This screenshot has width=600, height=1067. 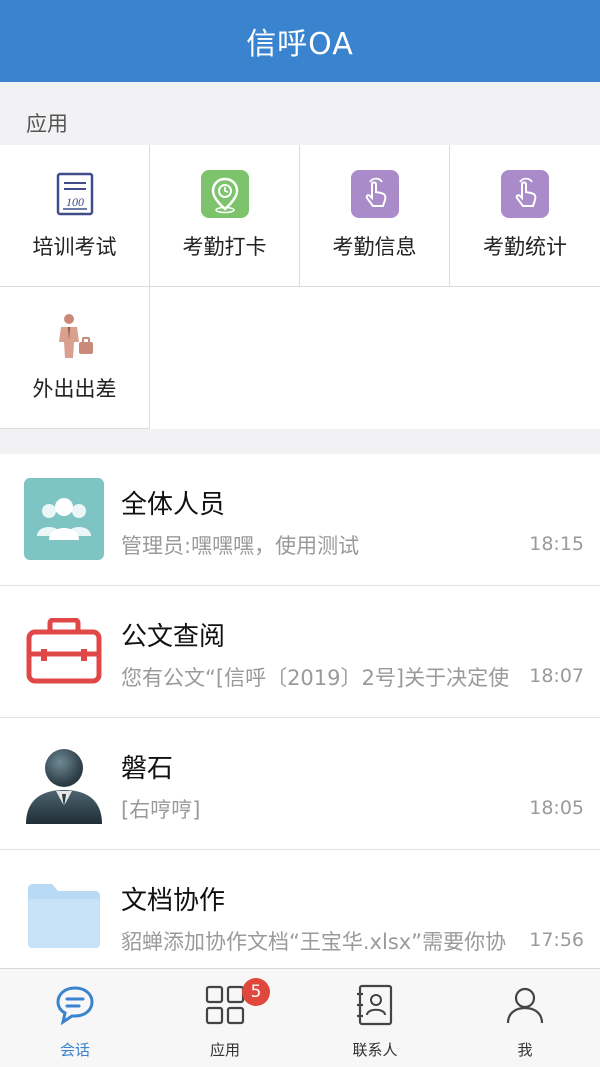 I want to click on app-attendance-checkin: 考勤打卡, so click(x=225, y=216).